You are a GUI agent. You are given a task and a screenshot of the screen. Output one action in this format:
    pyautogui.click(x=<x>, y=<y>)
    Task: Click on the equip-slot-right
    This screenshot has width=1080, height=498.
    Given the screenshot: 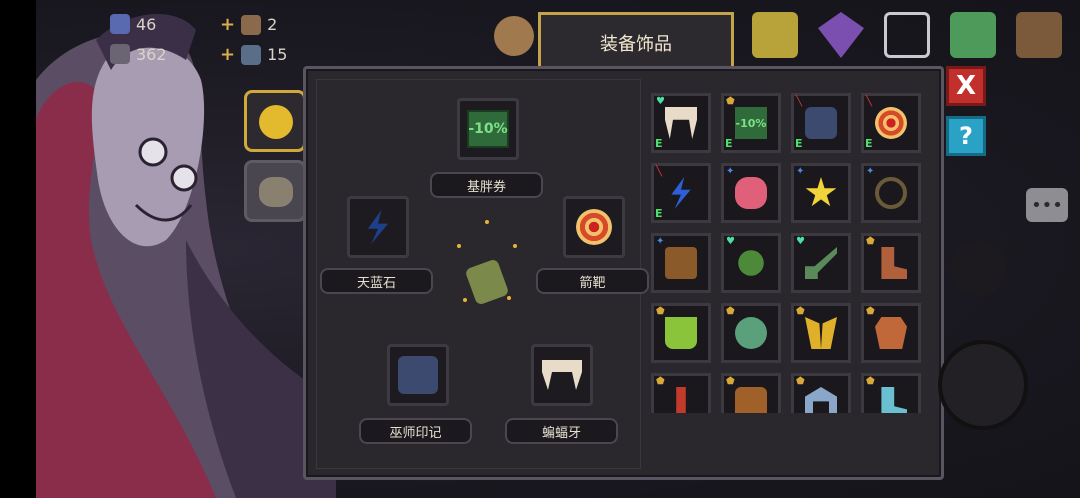 What is the action you would take?
    pyautogui.click(x=594, y=227)
    